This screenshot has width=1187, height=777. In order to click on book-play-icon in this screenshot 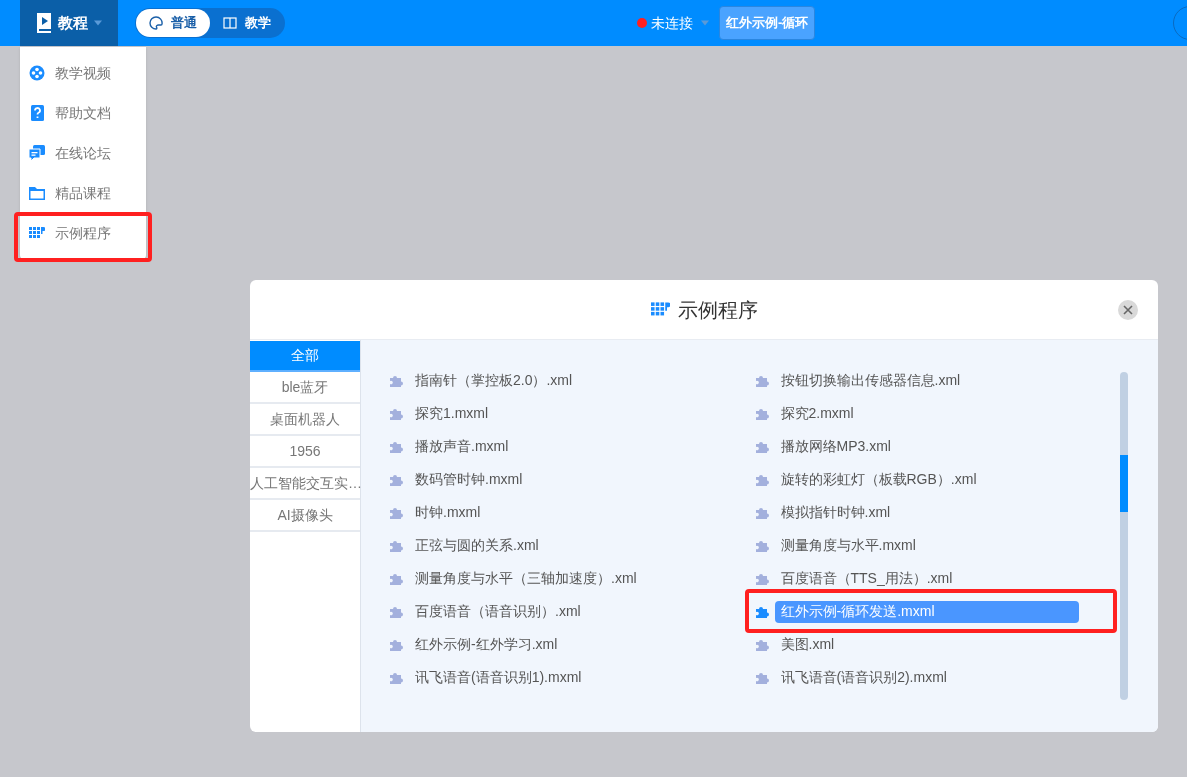, I will do `click(44, 23)`.